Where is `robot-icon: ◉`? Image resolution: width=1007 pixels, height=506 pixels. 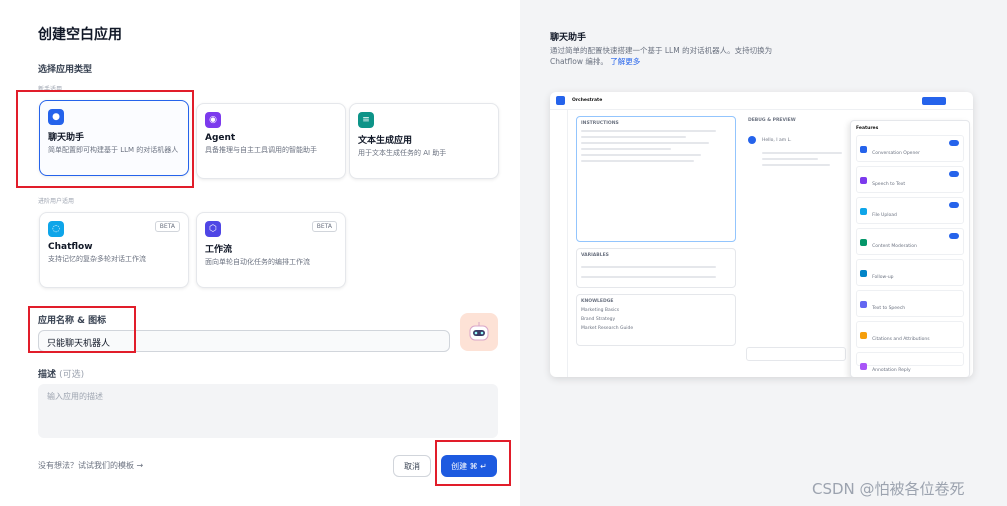
robot-icon: ◉ is located at coordinates (213, 120).